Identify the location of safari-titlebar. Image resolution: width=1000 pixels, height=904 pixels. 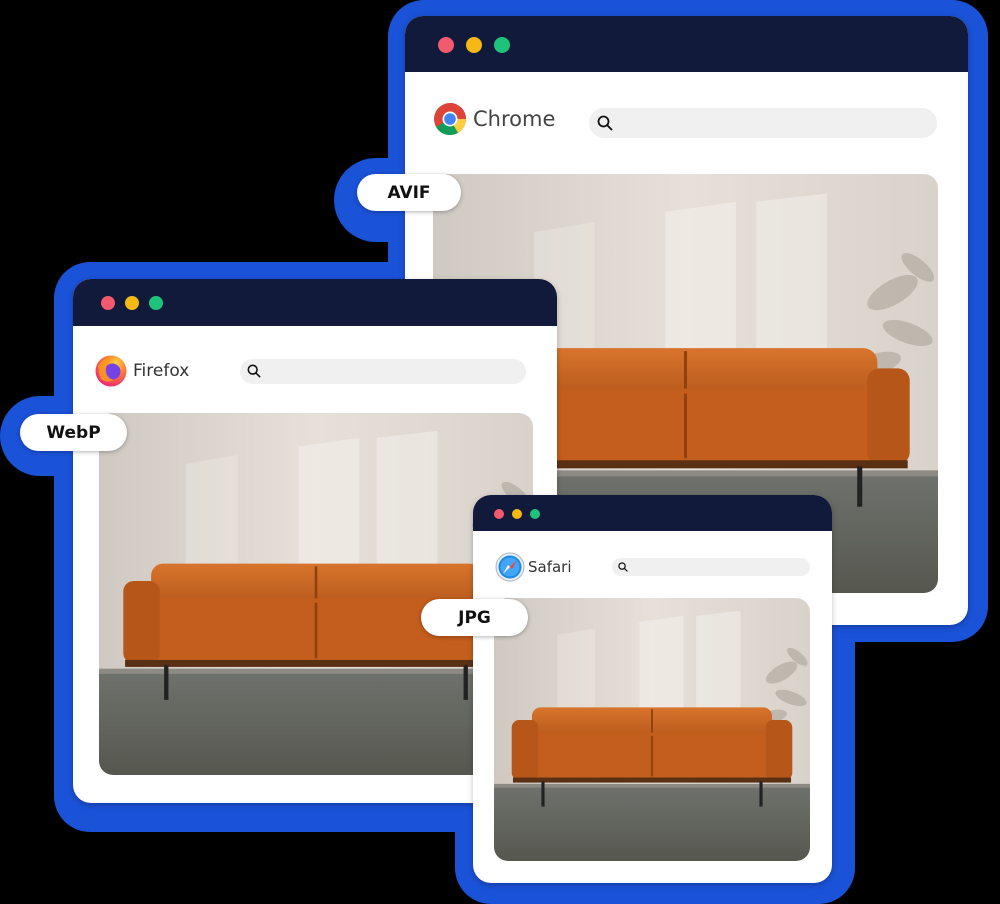
(652, 513).